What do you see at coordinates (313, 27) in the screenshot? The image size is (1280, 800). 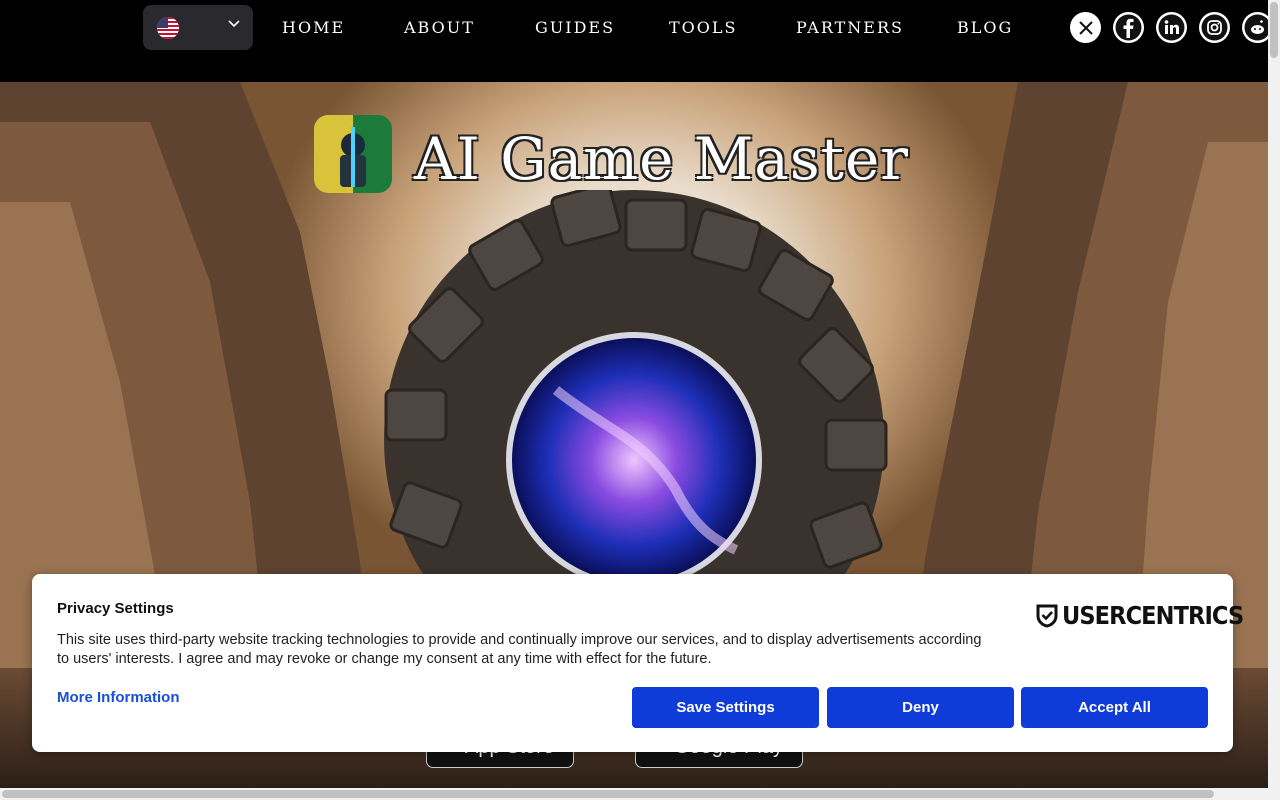 I see `nav-home: HOME` at bounding box center [313, 27].